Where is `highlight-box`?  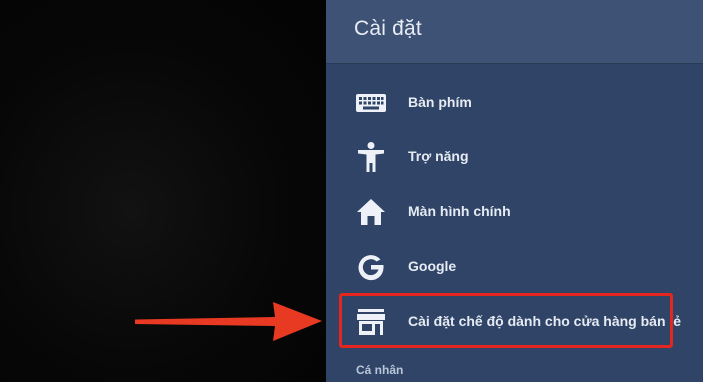 highlight-box is located at coordinates (506, 320).